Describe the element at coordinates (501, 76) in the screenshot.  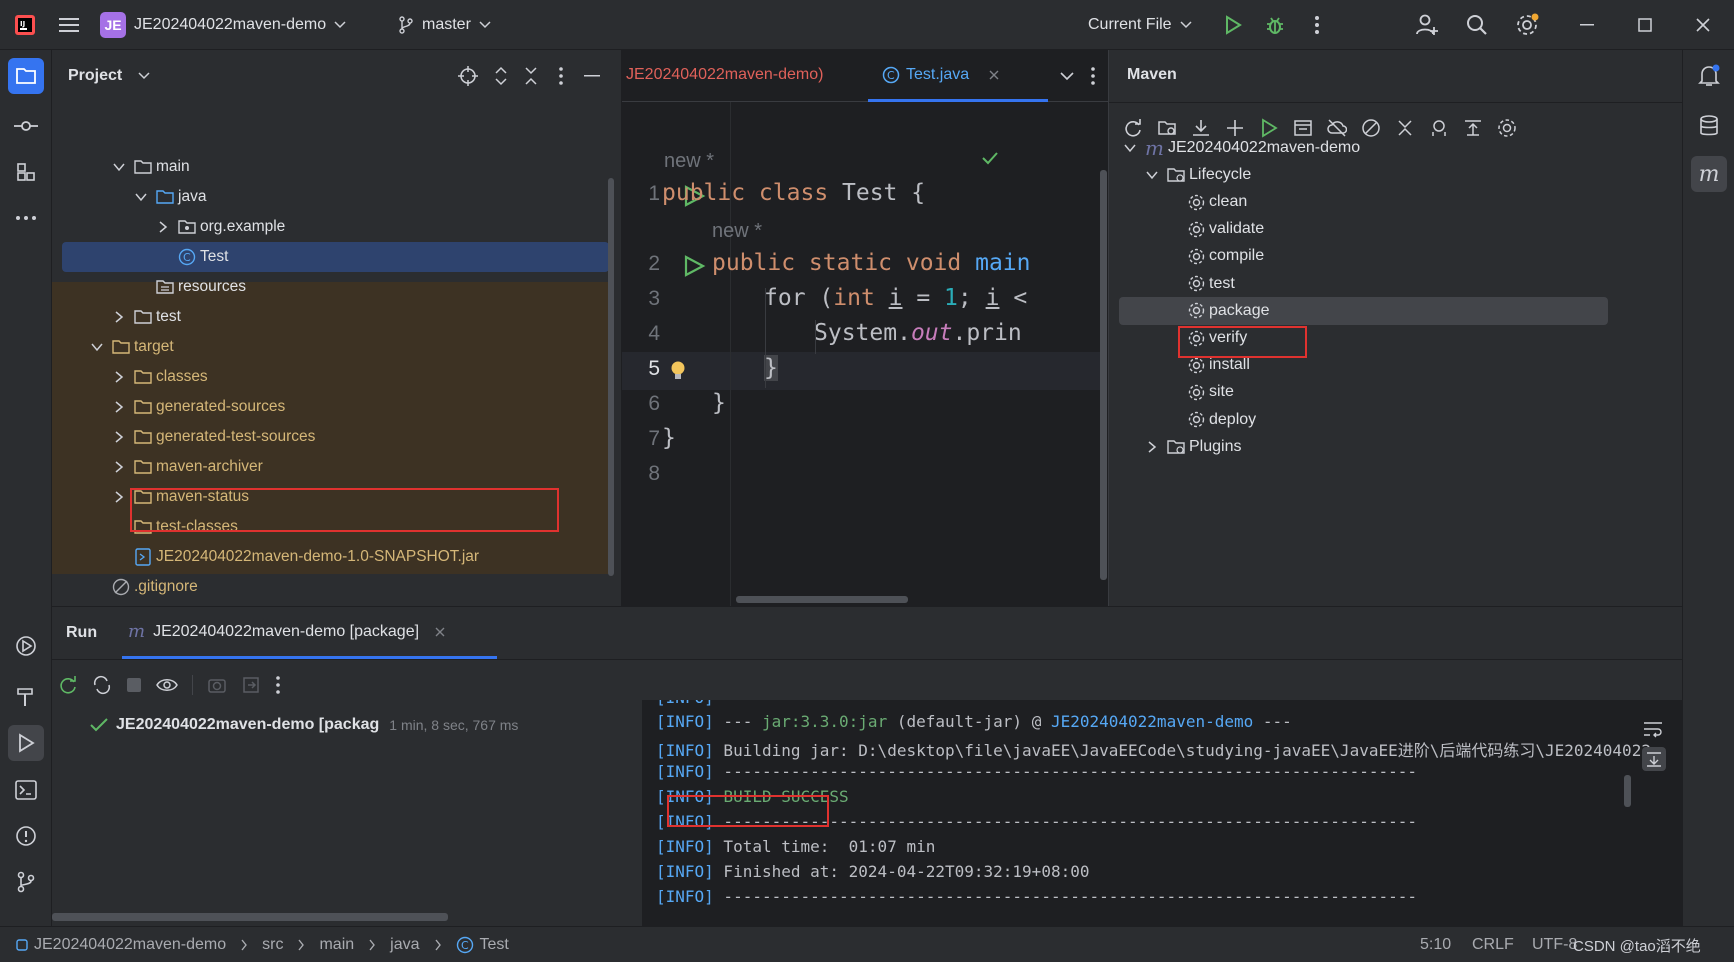
I see `expand-all-icon` at that location.